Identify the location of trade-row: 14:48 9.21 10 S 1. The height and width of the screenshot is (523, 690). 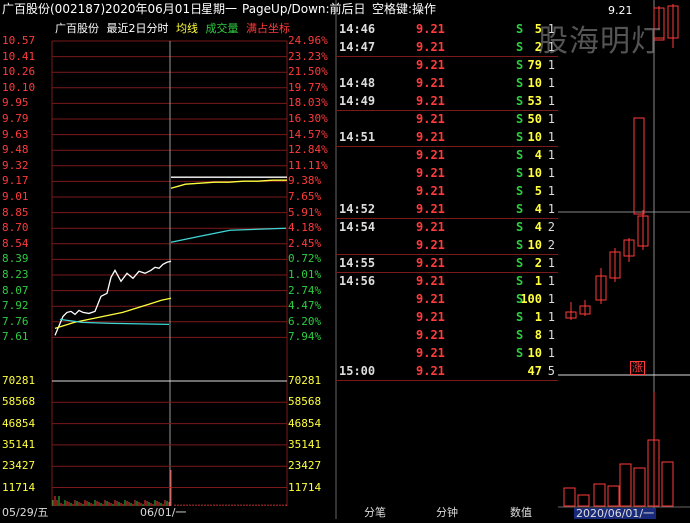
(447, 83).